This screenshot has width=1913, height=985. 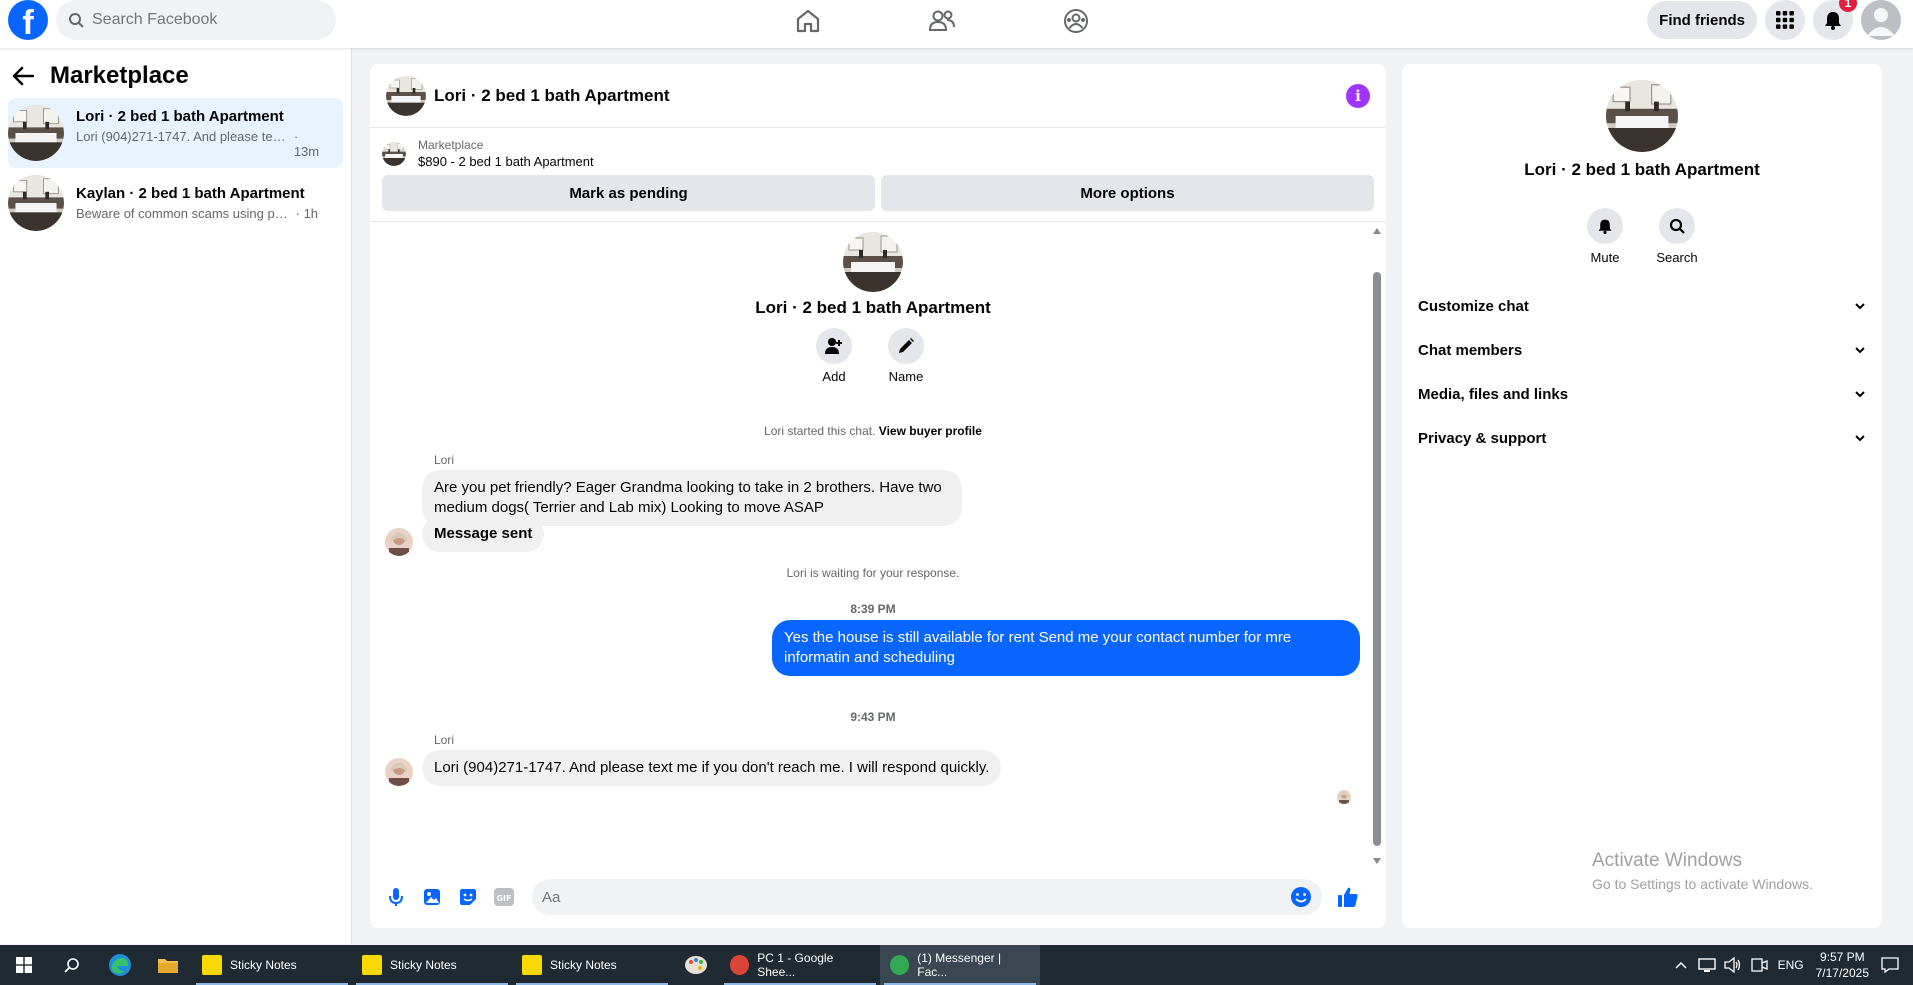 I want to click on chat-intro, so click(x=873, y=264).